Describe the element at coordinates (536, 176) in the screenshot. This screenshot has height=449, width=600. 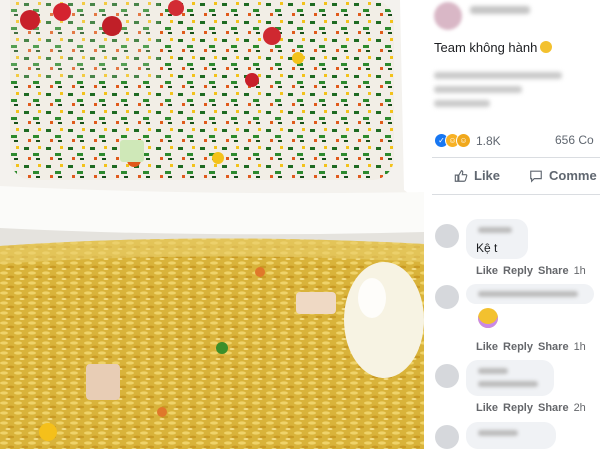
I see `comment-icon` at that location.